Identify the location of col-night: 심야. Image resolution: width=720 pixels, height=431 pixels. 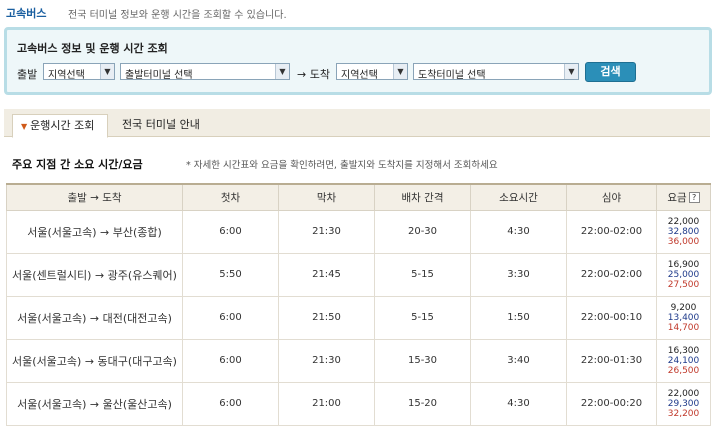
(611, 197).